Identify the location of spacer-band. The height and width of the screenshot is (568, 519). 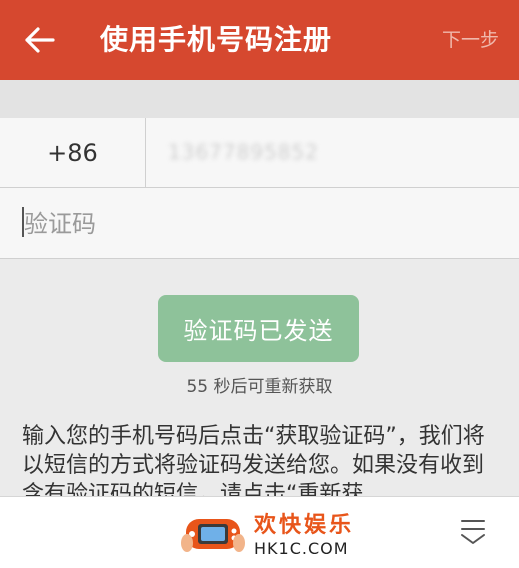
(259, 99).